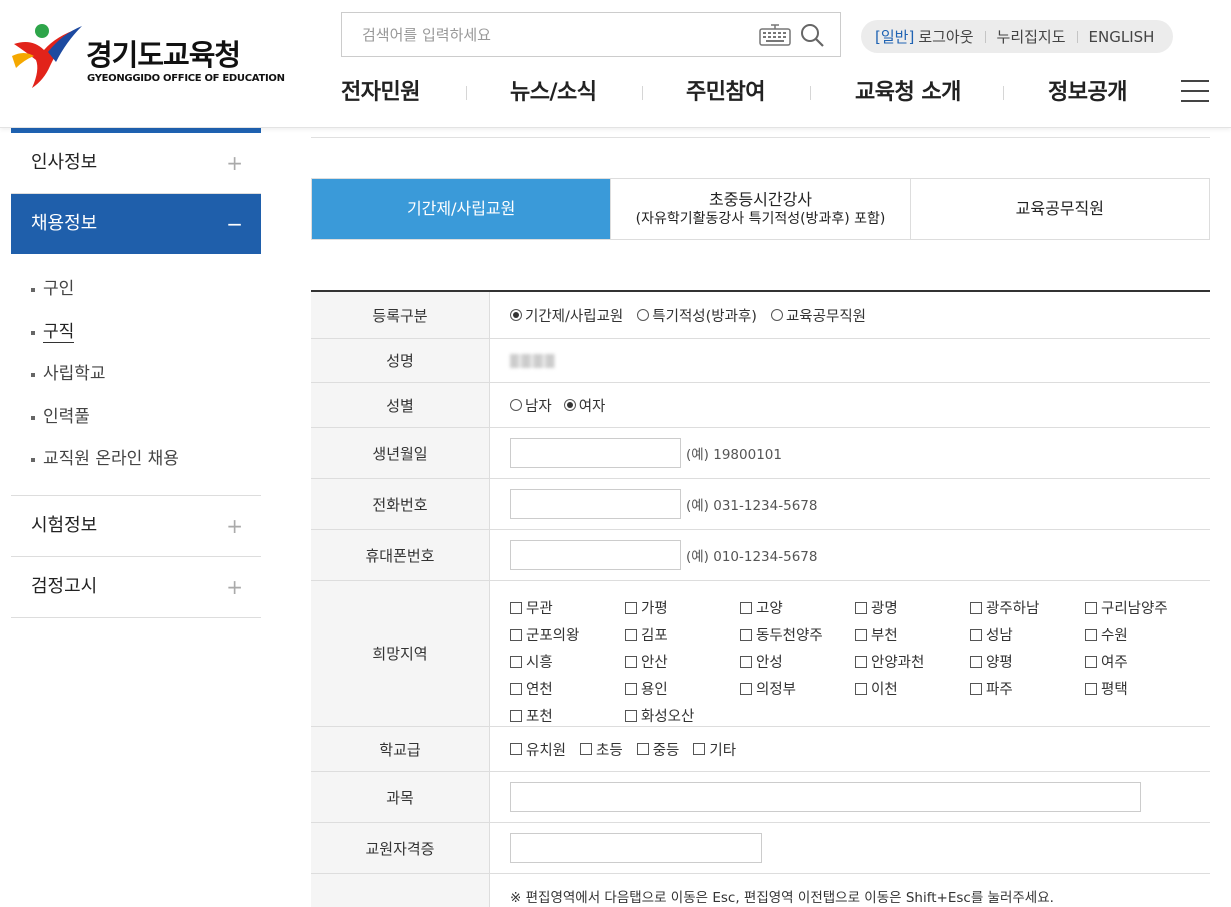 Image resolution: width=1231 pixels, height=907 pixels. I want to click on radio-education-staff: 교육공무직원, so click(818, 315).